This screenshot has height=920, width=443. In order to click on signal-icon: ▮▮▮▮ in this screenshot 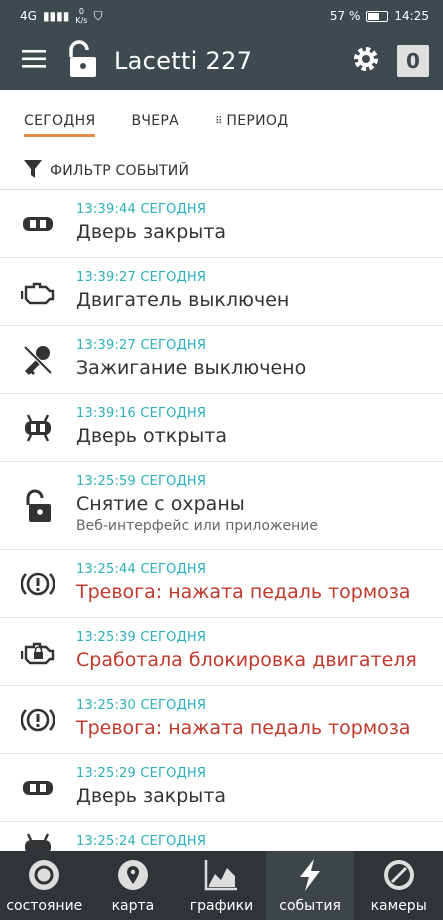, I will do `click(56, 16)`.